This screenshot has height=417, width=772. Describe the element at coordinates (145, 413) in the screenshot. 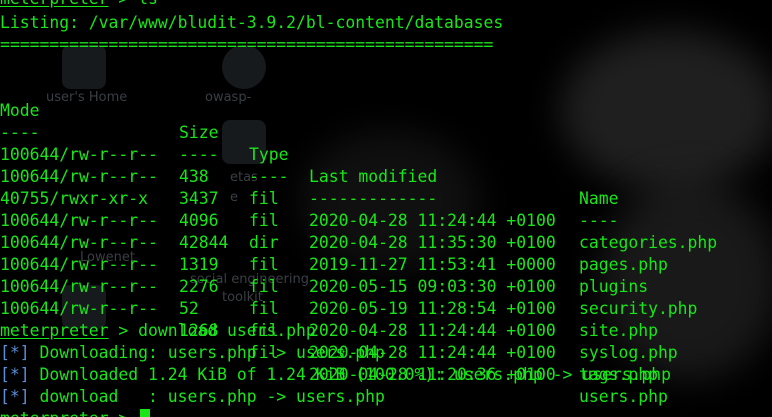

I see `text-cursor` at that location.